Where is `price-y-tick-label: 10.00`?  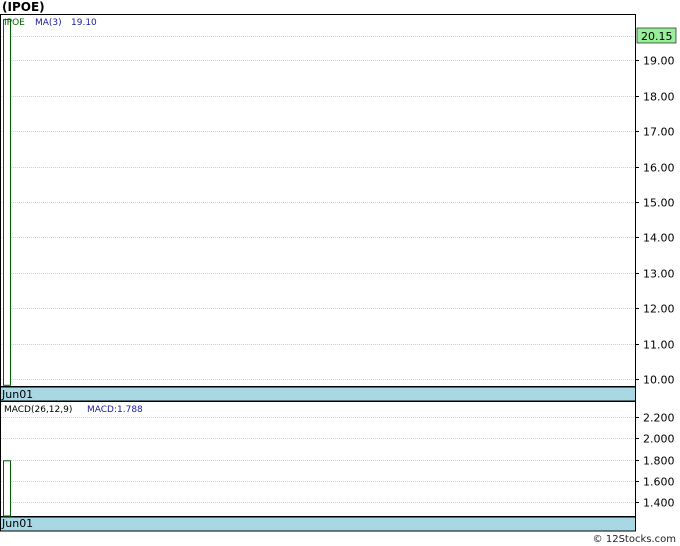 price-y-tick-label: 10.00 is located at coordinates (659, 380).